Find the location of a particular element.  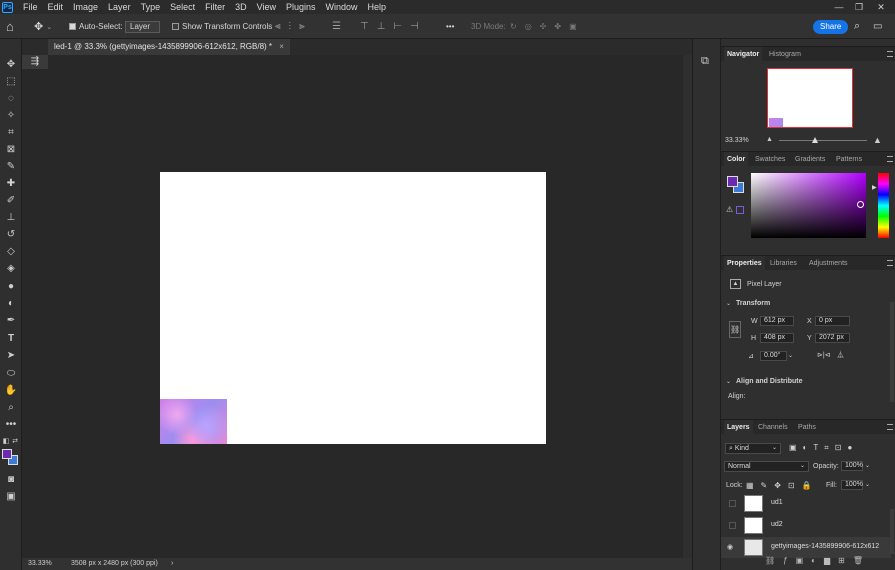

tools-toggle-icon: ⇶ is located at coordinates (35, 62).